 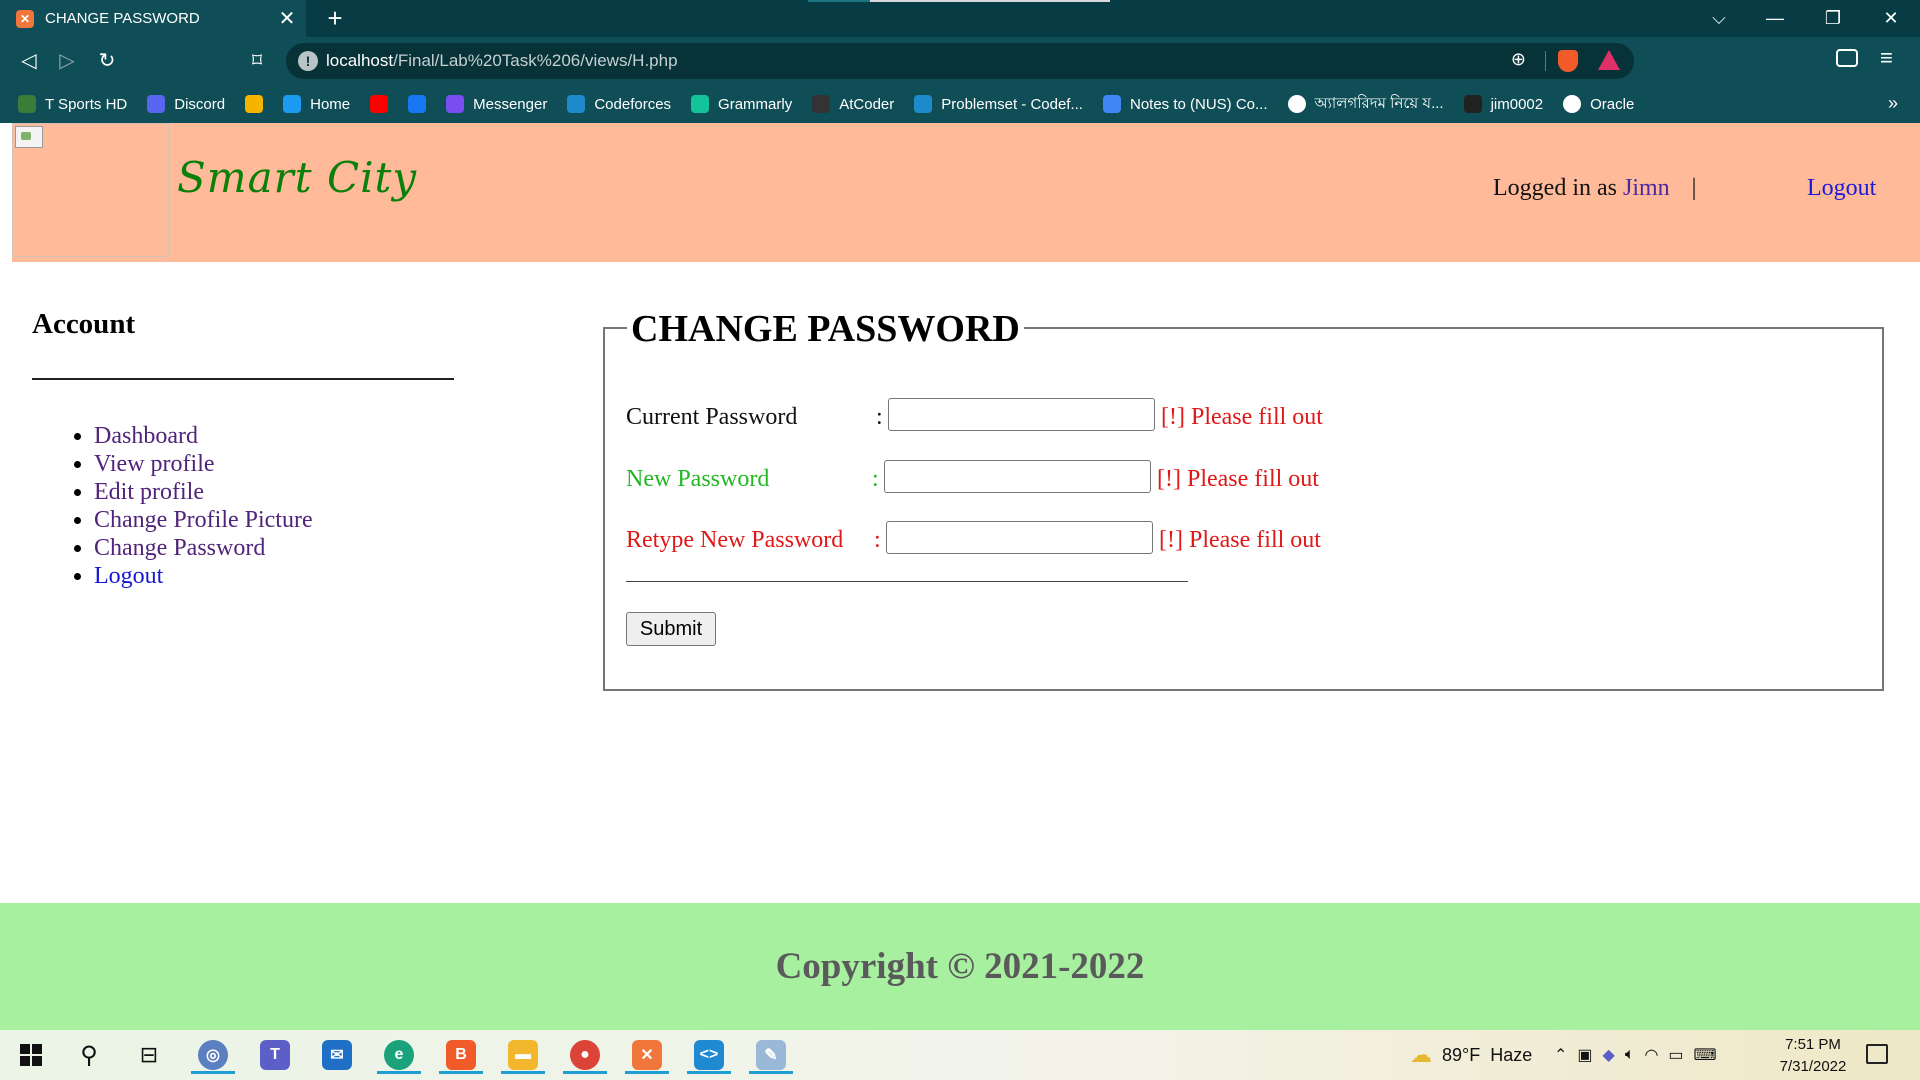 I want to click on bookmark-item: T Sports HD, so click(x=72, y=104).